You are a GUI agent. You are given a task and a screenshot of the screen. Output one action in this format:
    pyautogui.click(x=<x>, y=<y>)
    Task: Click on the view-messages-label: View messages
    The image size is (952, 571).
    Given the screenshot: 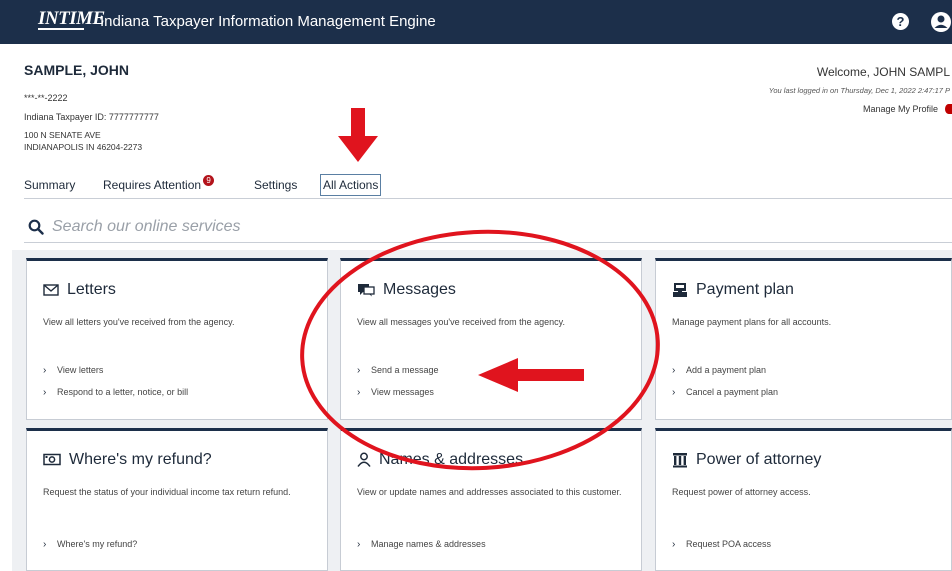 What is the action you would take?
    pyautogui.click(x=402, y=392)
    